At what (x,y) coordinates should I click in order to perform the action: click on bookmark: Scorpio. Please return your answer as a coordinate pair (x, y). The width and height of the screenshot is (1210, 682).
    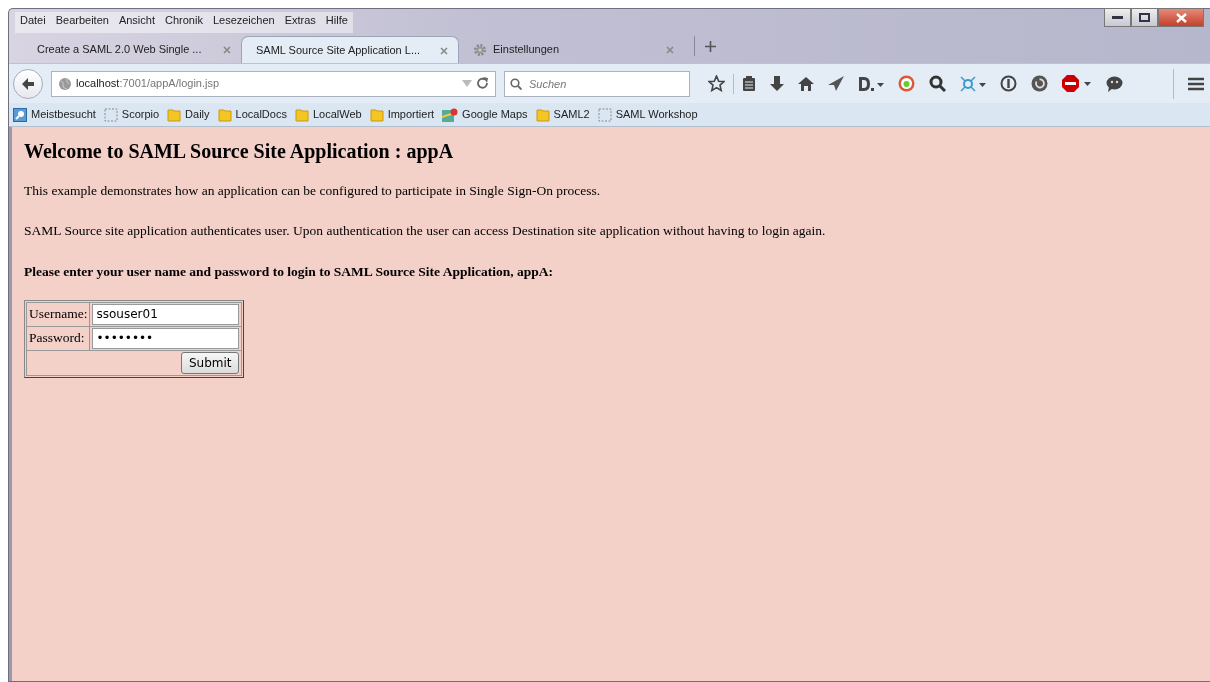
    Looking at the image, I should click on (131, 114).